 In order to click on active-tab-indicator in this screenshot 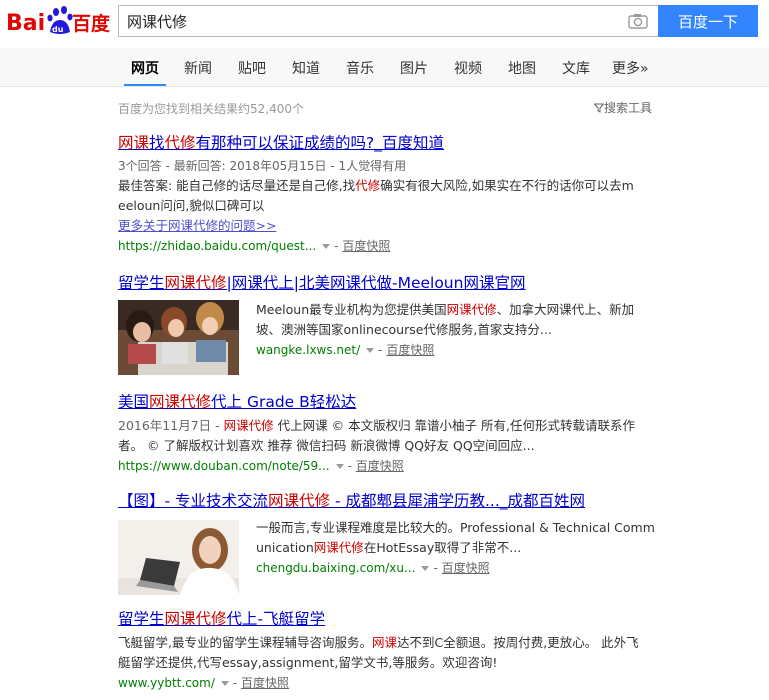, I will do `click(145, 85)`.